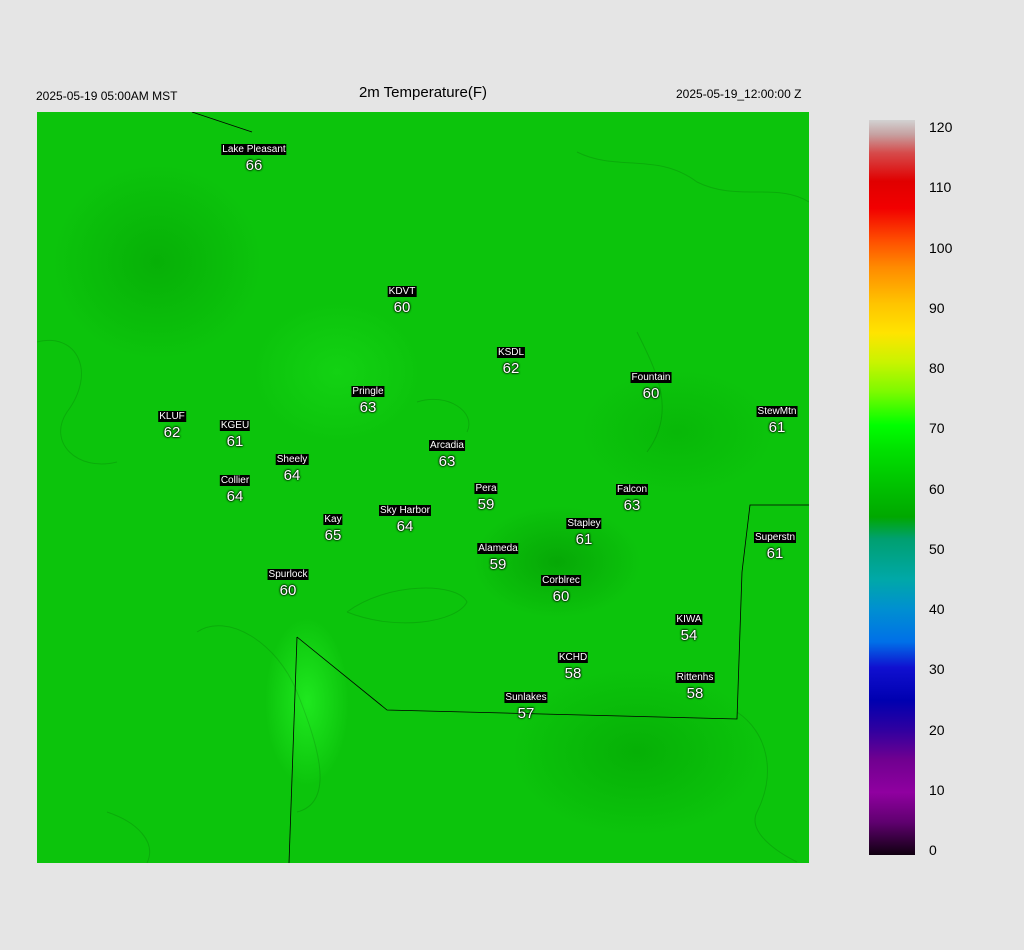 The height and width of the screenshot is (950, 1024). What do you see at coordinates (777, 411) in the screenshot?
I see `station-name: StewMtn` at bounding box center [777, 411].